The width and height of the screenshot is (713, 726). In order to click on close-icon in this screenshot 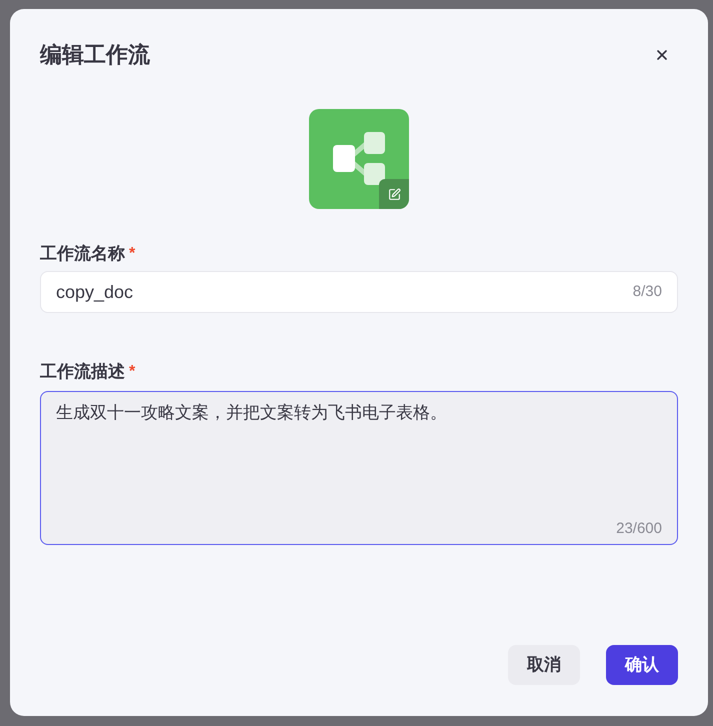, I will do `click(662, 55)`.